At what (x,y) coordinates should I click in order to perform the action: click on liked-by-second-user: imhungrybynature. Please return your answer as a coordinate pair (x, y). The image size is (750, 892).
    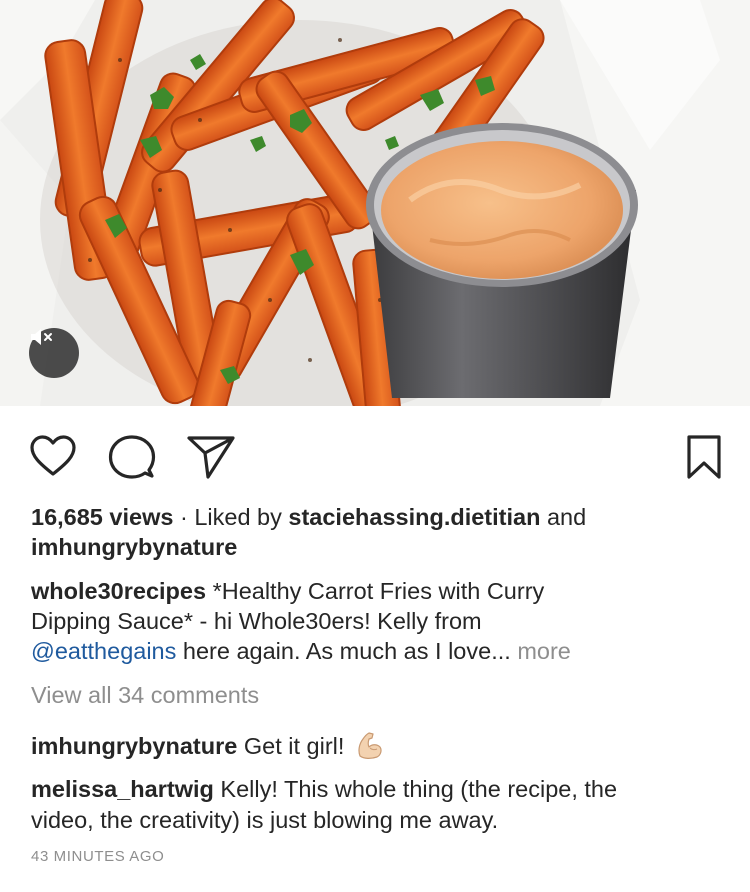
    Looking at the image, I should click on (134, 547).